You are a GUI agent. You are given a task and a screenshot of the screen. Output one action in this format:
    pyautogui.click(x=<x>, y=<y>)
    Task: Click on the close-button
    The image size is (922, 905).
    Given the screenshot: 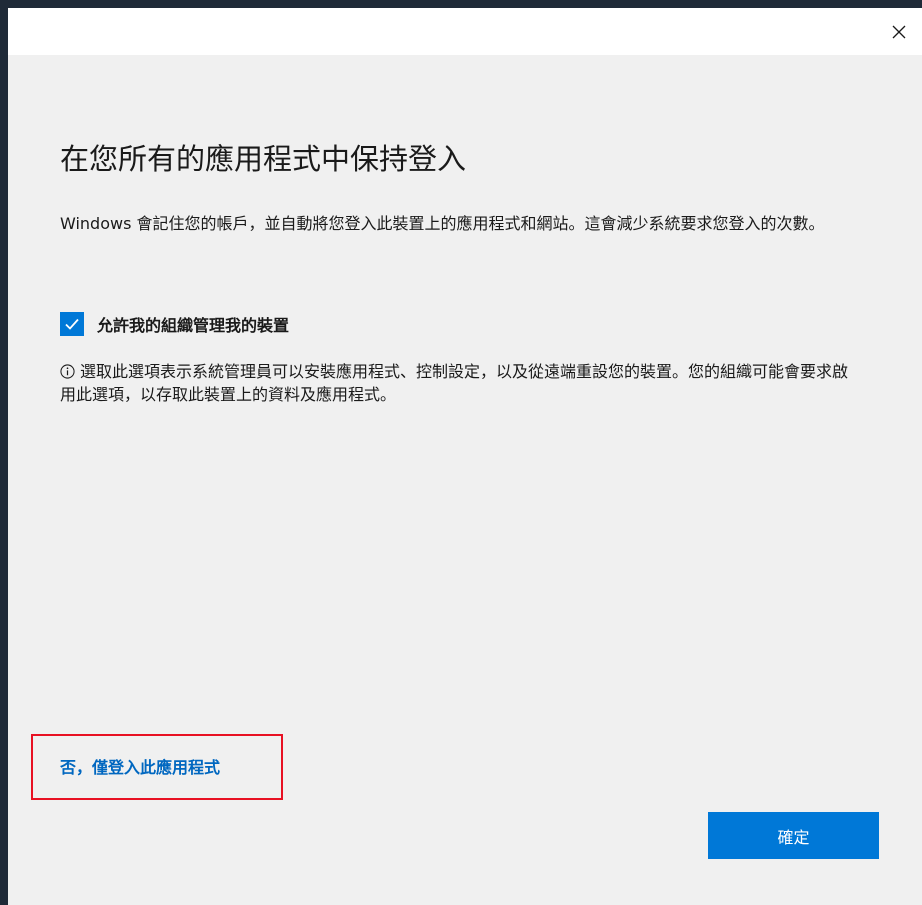 What is the action you would take?
    pyautogui.click(x=899, y=31)
    